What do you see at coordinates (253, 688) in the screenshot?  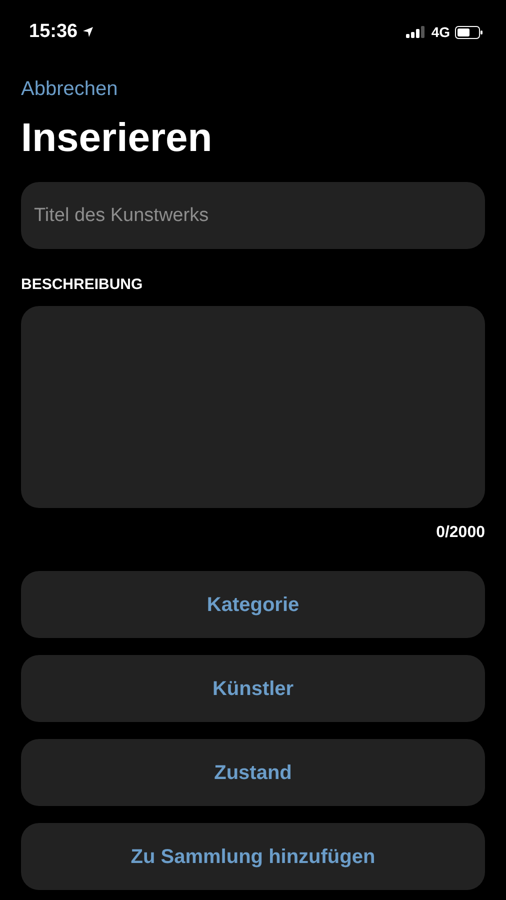 I see `option-button: Künstler` at bounding box center [253, 688].